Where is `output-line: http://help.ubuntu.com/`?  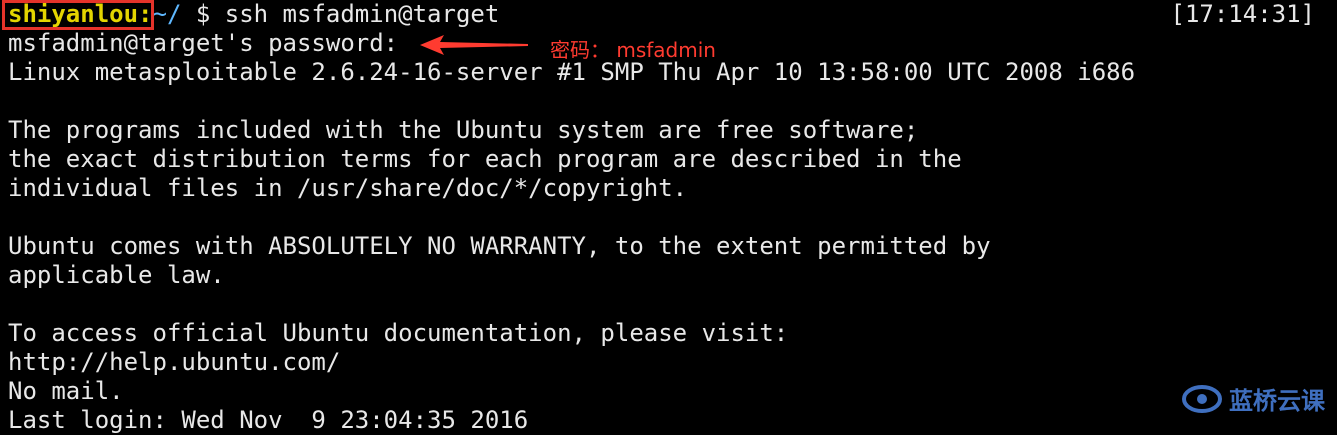 output-line: http://help.ubuntu.com/ is located at coordinates (174, 362).